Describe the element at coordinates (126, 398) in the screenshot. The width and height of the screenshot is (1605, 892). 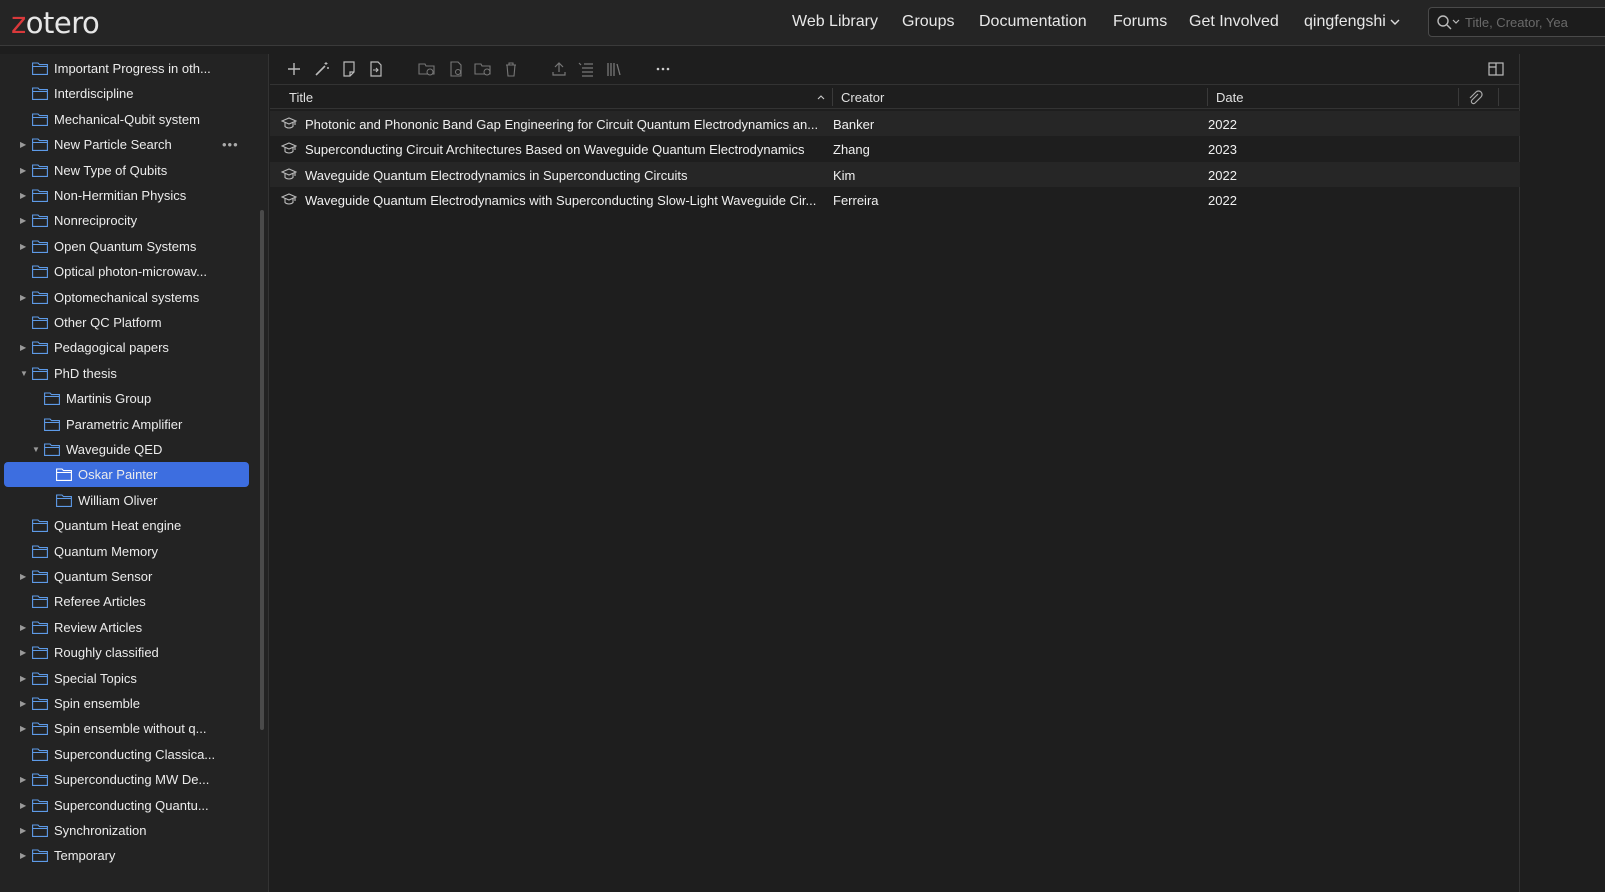
I see `sidebar-collection-item: Martinis Group` at that location.